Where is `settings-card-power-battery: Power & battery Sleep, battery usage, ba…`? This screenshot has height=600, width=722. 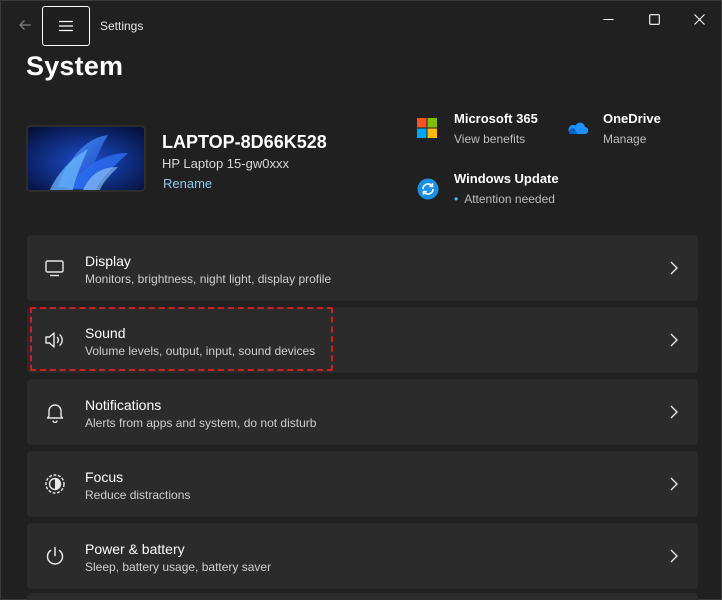
settings-card-power-battery: Power & battery Sleep, battery usage, ba… is located at coordinates (362, 556).